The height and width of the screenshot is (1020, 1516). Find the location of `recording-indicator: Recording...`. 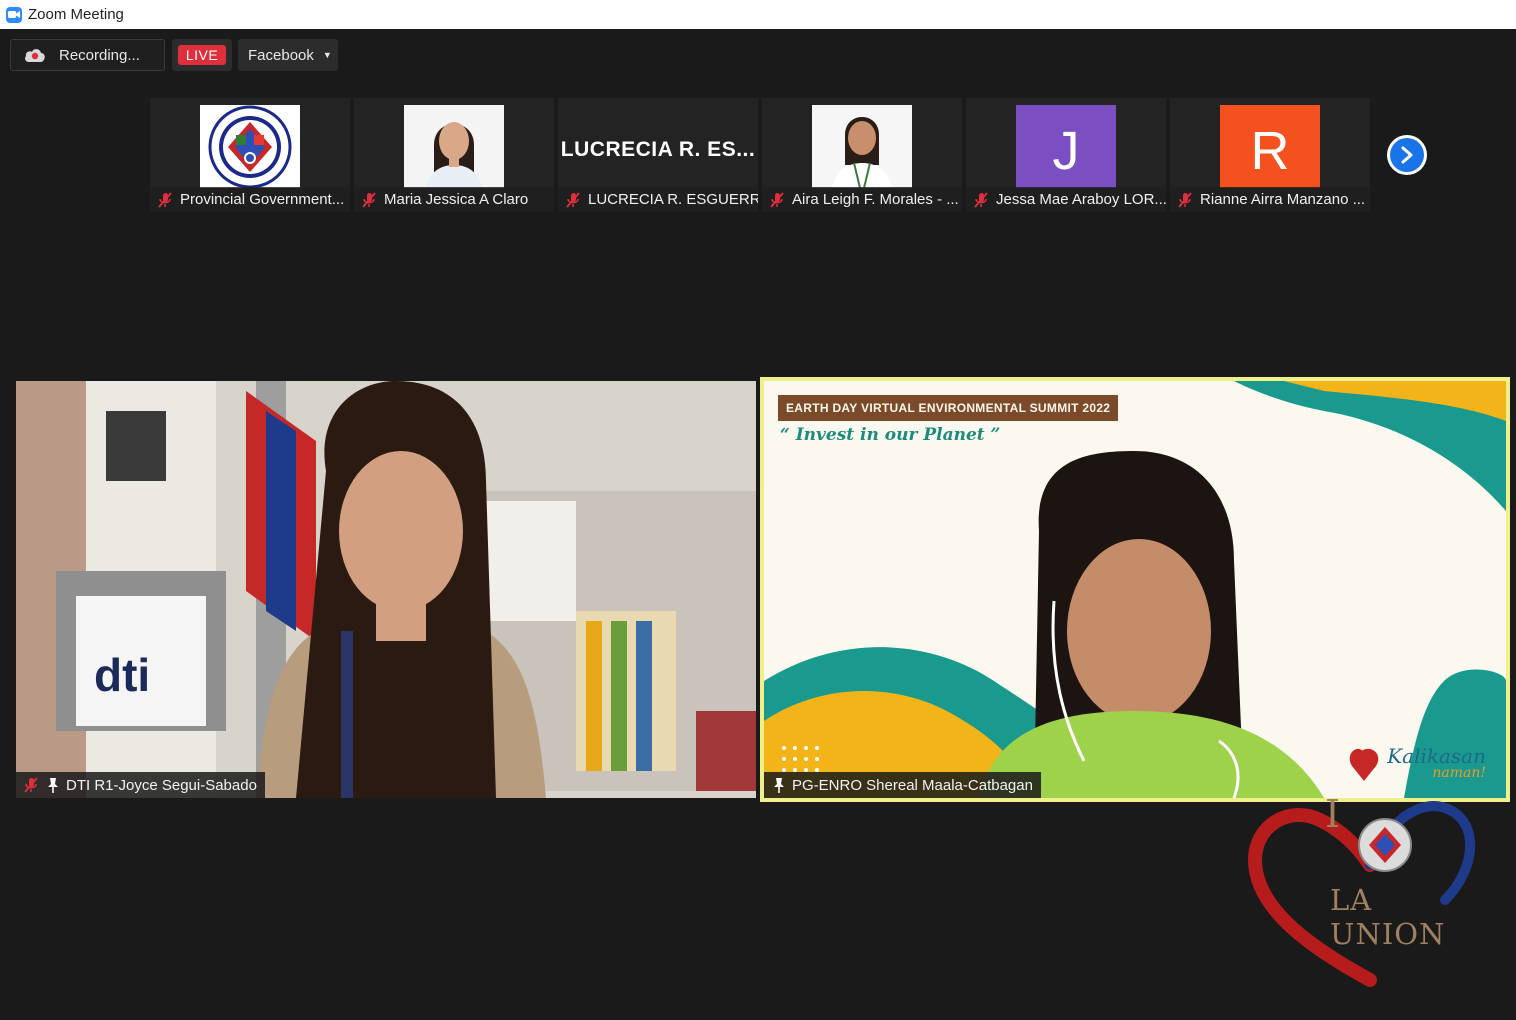

recording-indicator: Recording... is located at coordinates (87, 55).